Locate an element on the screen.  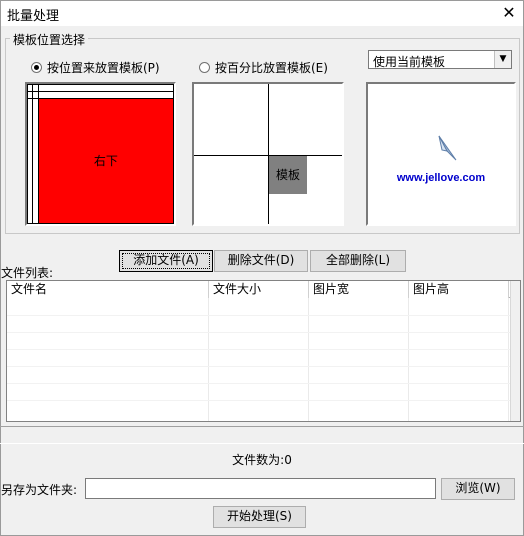
save-folder-input is located at coordinates (260, 488).